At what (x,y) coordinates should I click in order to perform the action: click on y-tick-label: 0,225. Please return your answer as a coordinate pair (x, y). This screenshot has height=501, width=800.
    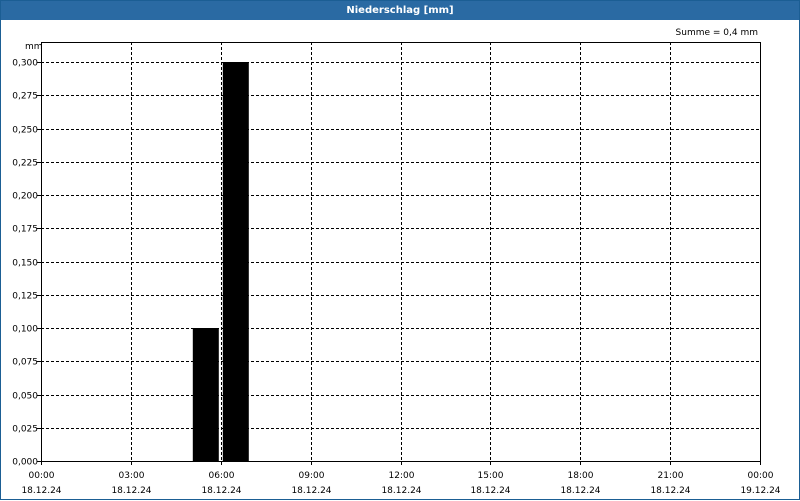
    Looking at the image, I should click on (25, 164).